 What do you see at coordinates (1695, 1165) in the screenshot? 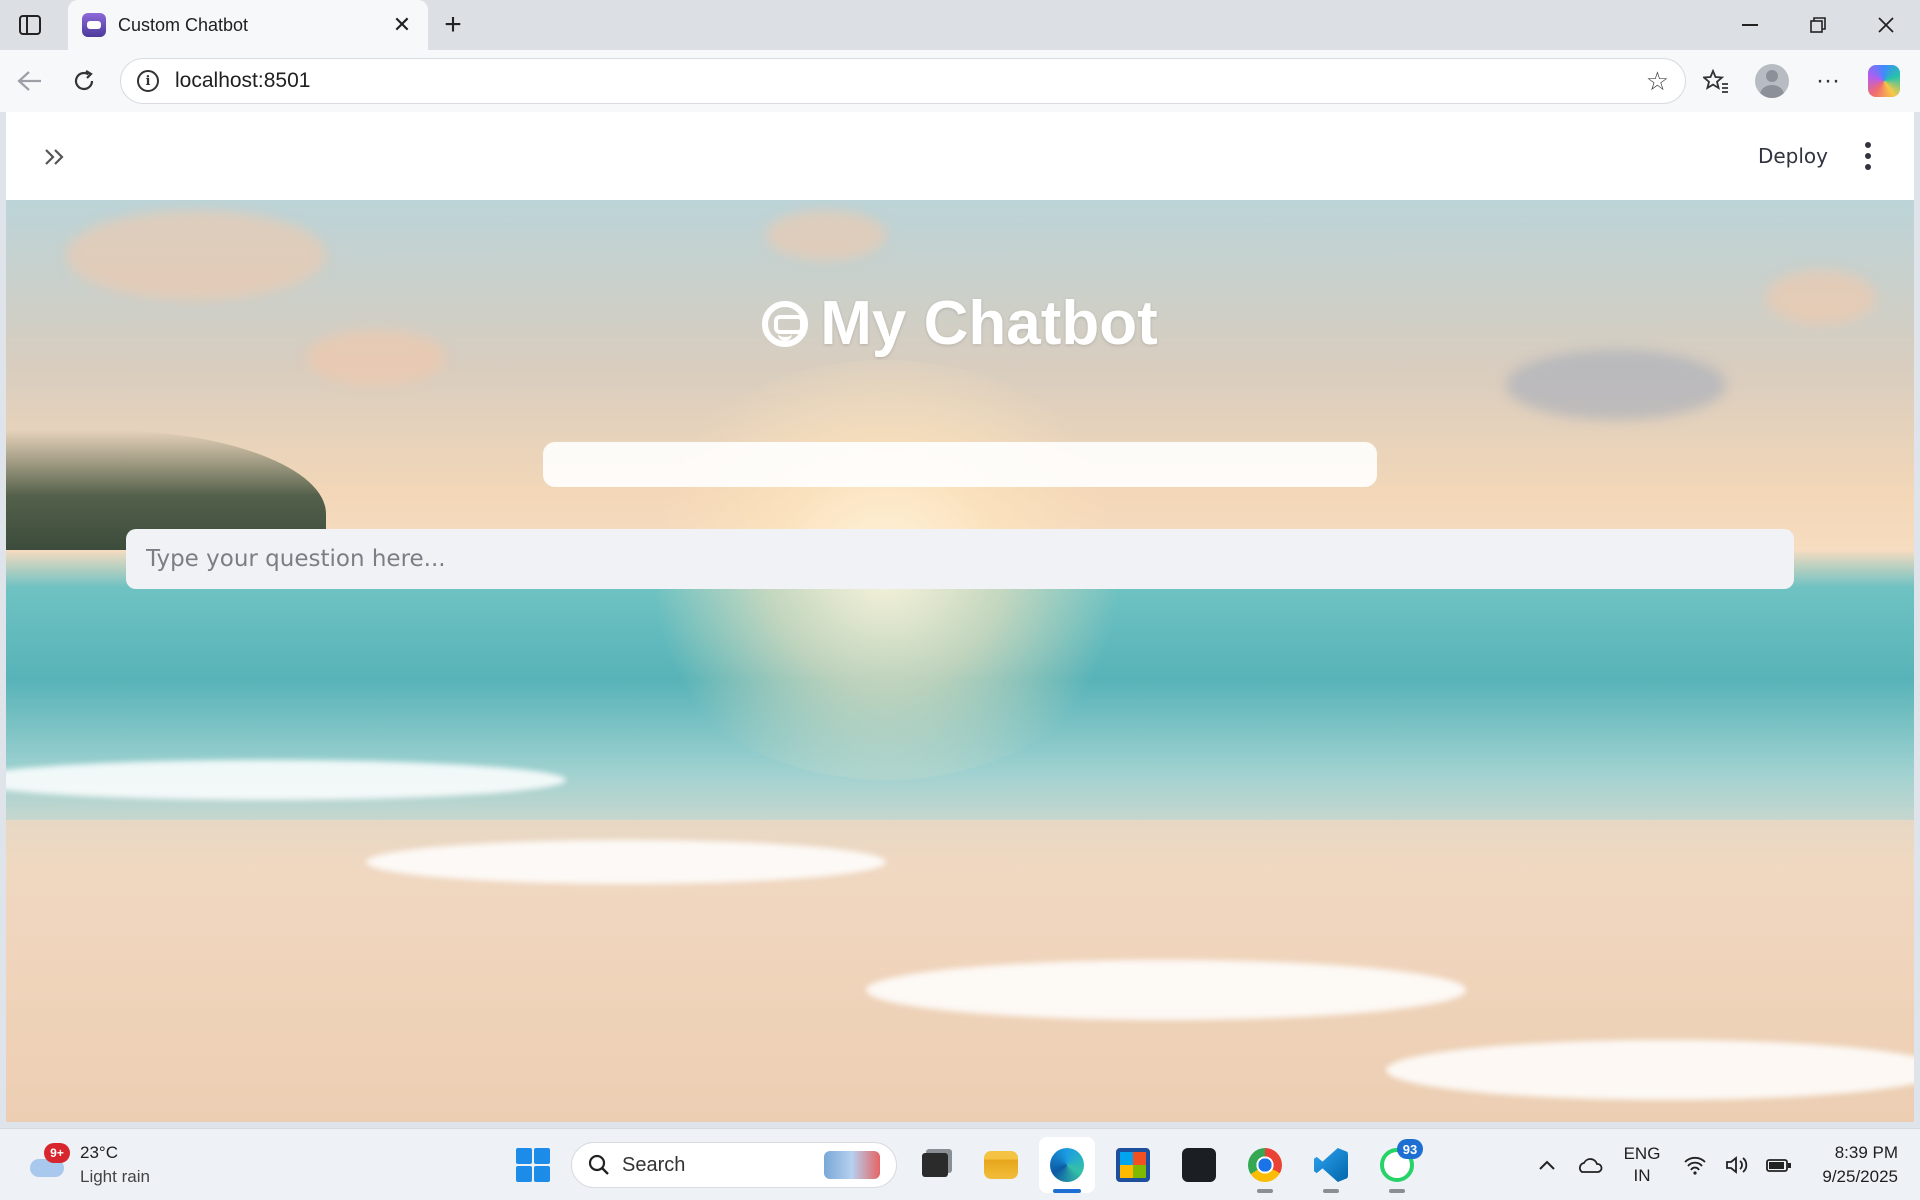
I see `wifi-icon` at bounding box center [1695, 1165].